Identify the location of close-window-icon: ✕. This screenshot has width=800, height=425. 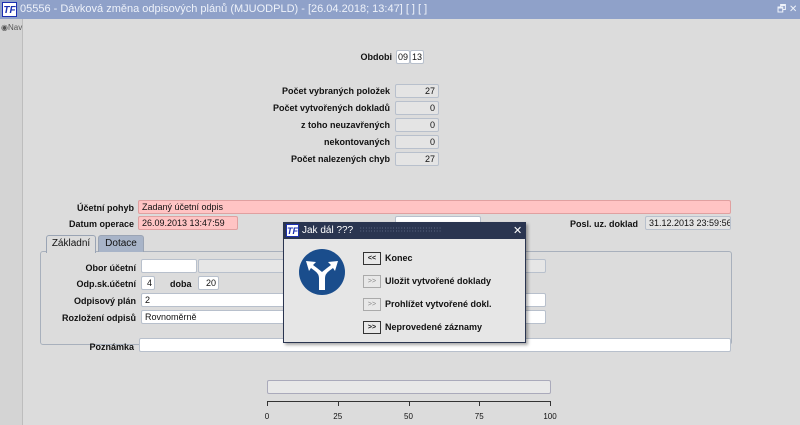
(793, 9).